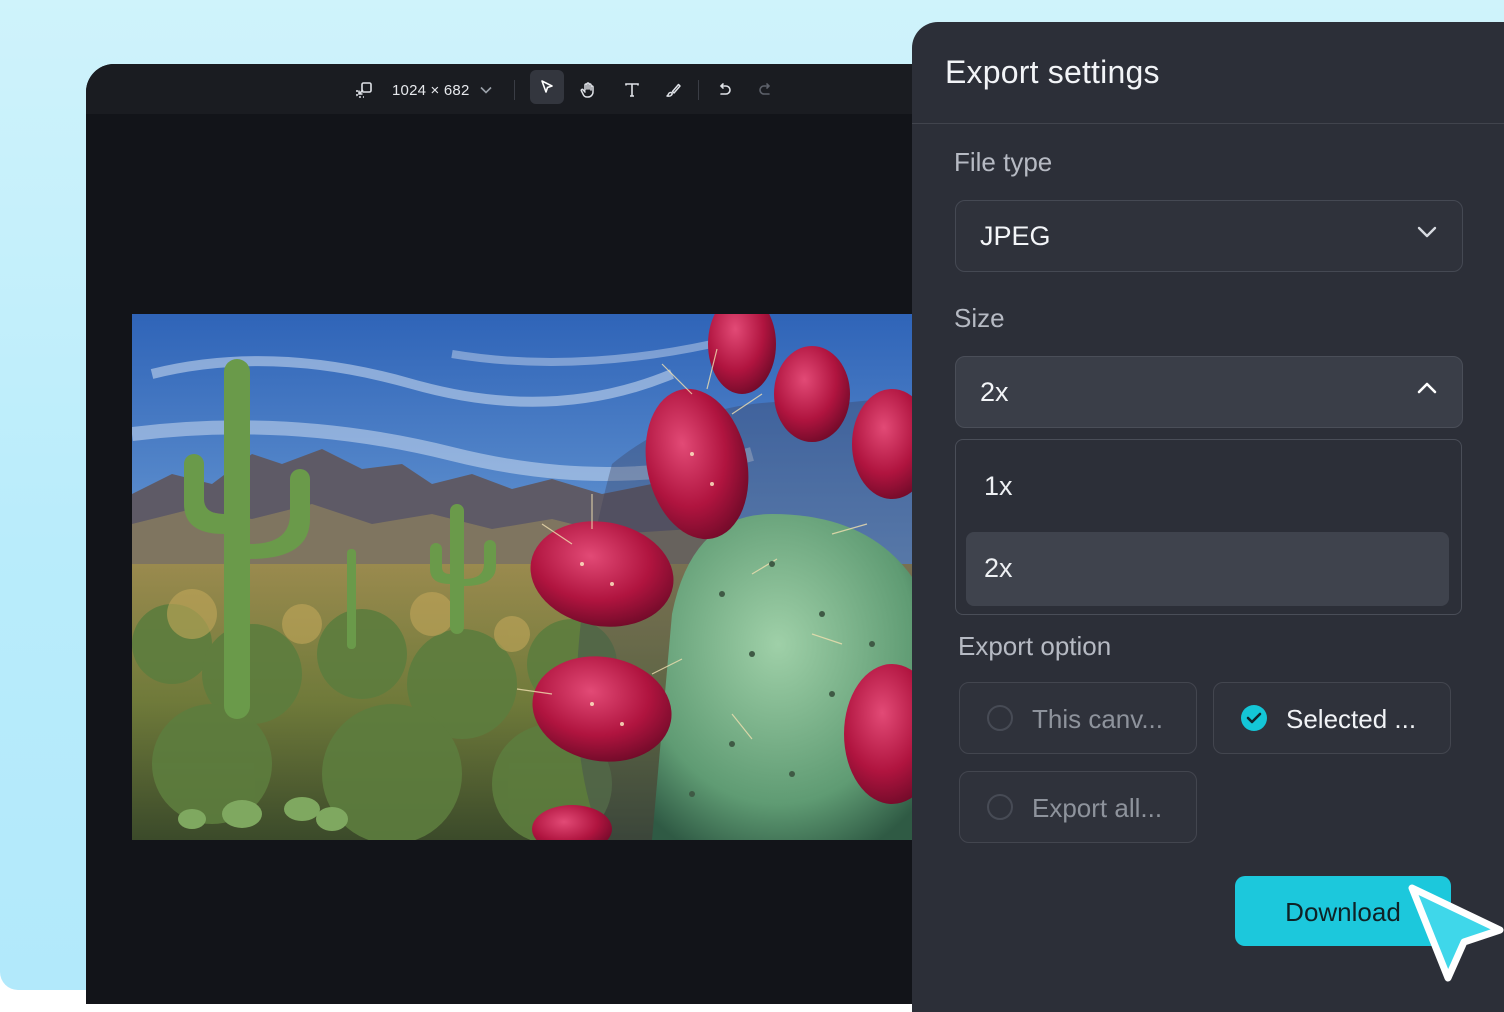 The image size is (1504, 1012). What do you see at coordinates (431, 90) in the screenshot?
I see `canvas-size-label: 1024 × 682` at bounding box center [431, 90].